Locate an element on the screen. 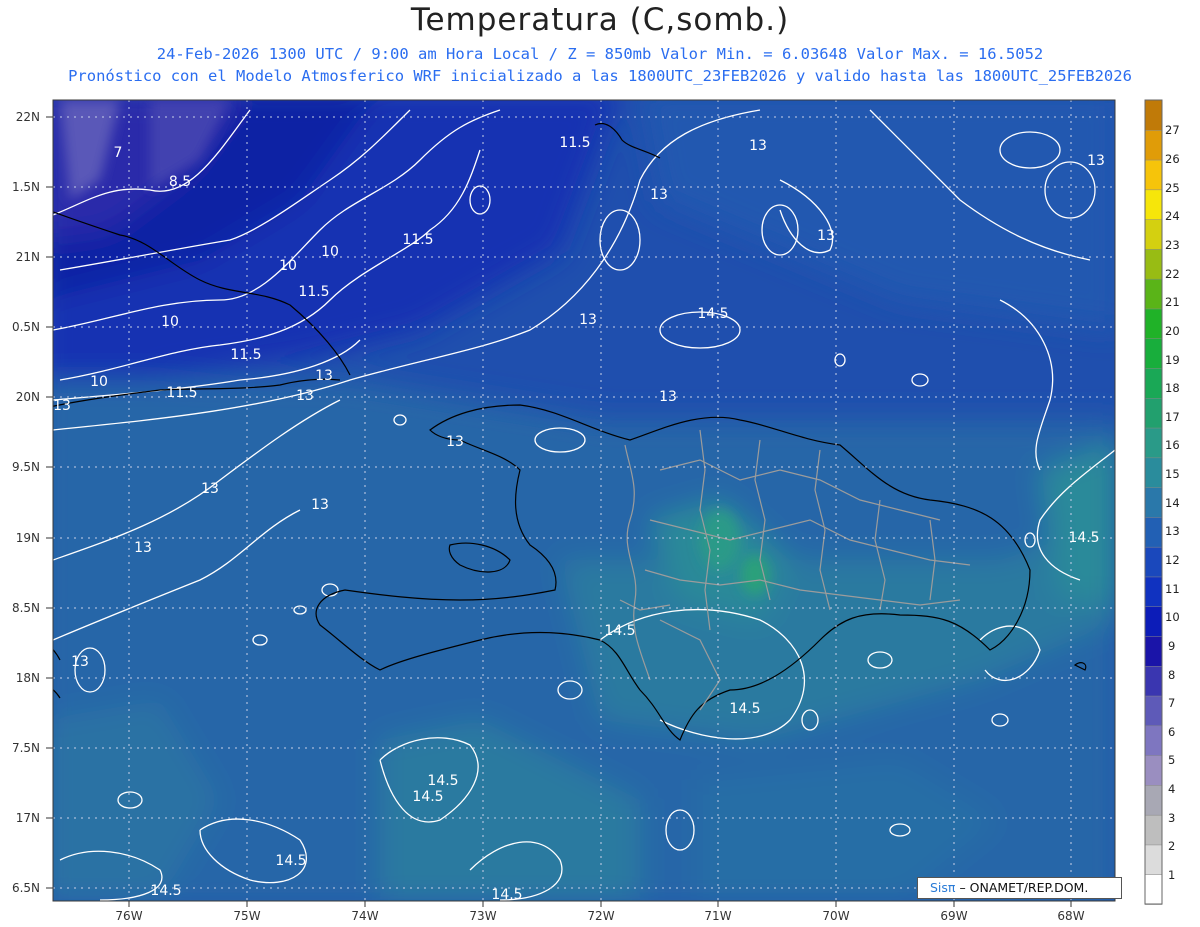  lat-label: 9.5N is located at coordinates (26, 467).